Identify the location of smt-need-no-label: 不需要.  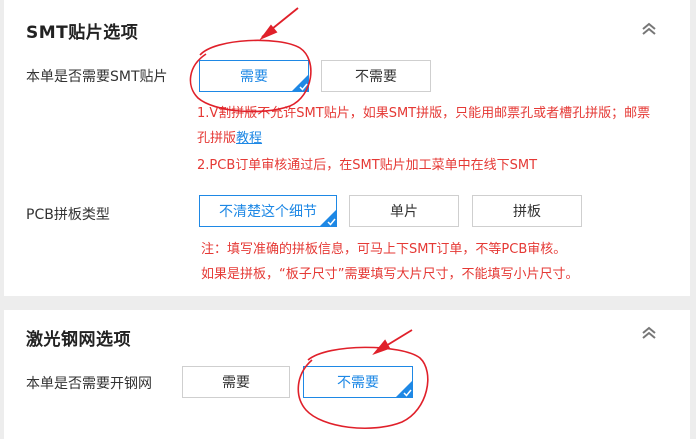
(376, 77).